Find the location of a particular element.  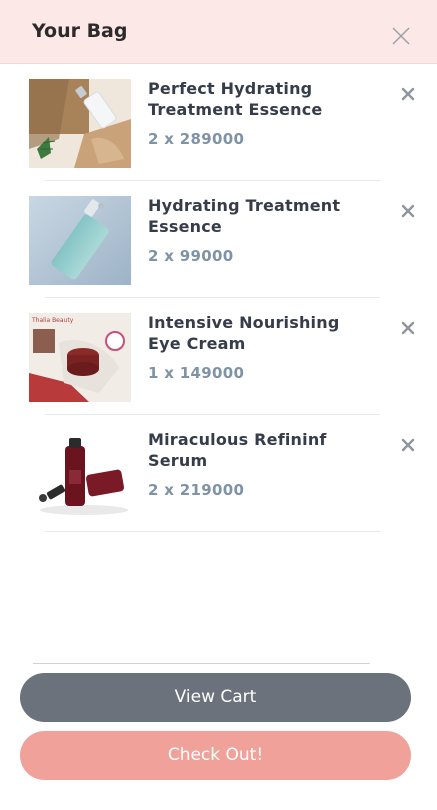

bag-title: Your Bag is located at coordinates (80, 31).